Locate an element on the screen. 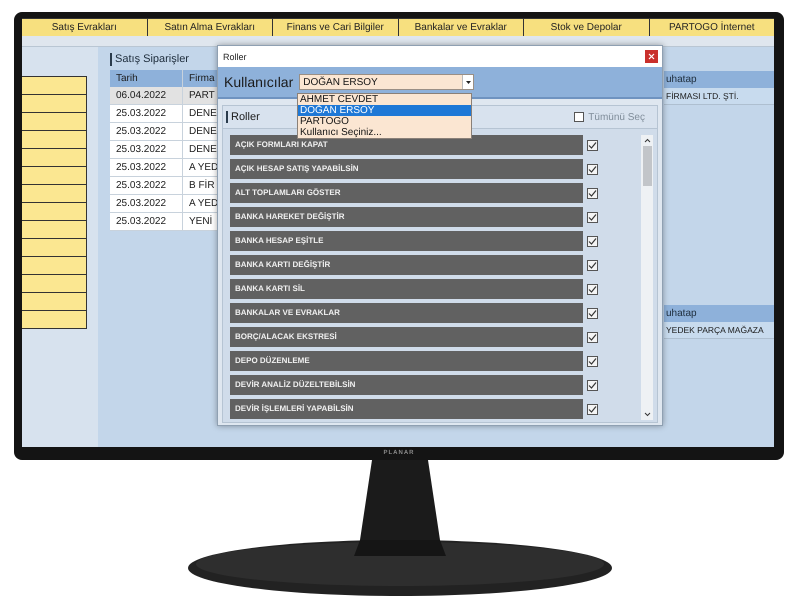  scroll-thumb is located at coordinates (647, 166).